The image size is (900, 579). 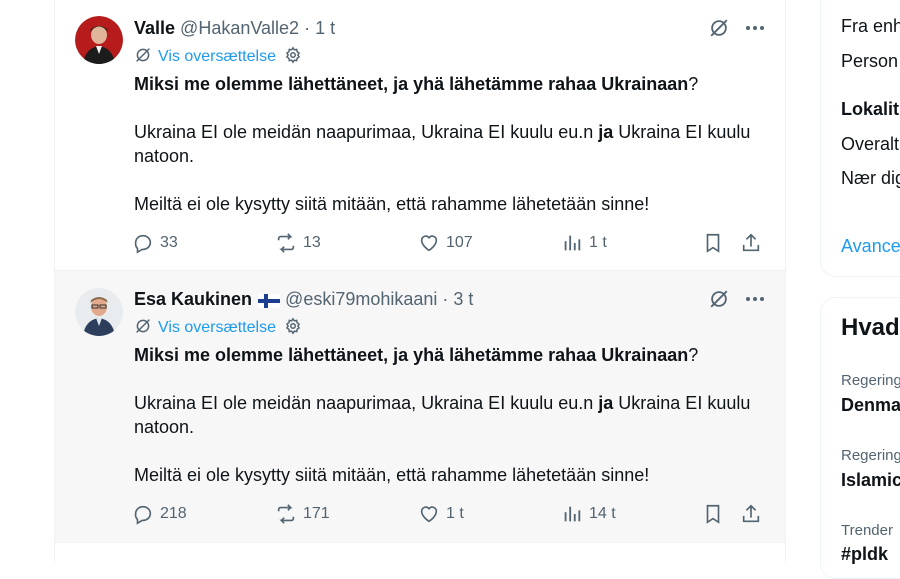 What do you see at coordinates (870, 405) in the screenshot?
I see `trend-name: Denma` at bounding box center [870, 405].